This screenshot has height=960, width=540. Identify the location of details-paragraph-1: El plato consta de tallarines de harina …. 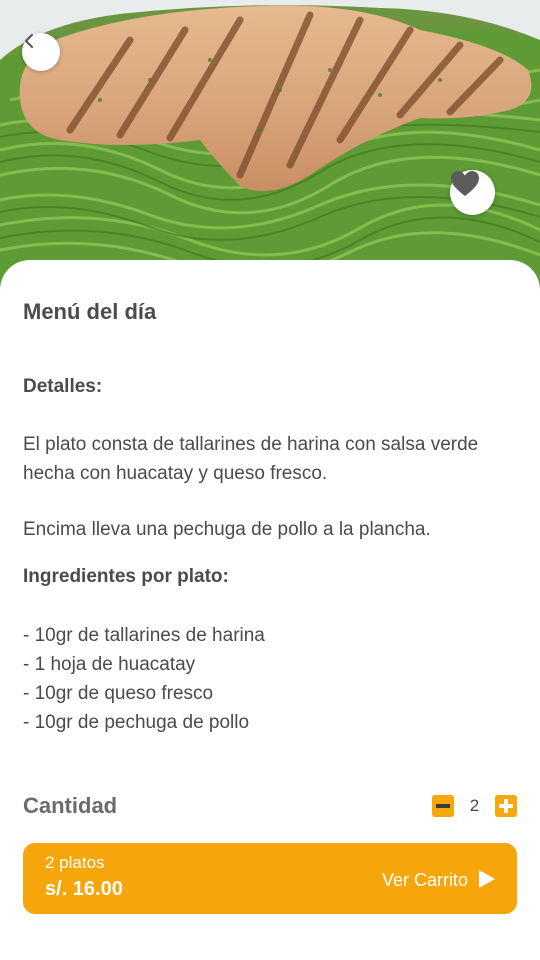
(251, 459).